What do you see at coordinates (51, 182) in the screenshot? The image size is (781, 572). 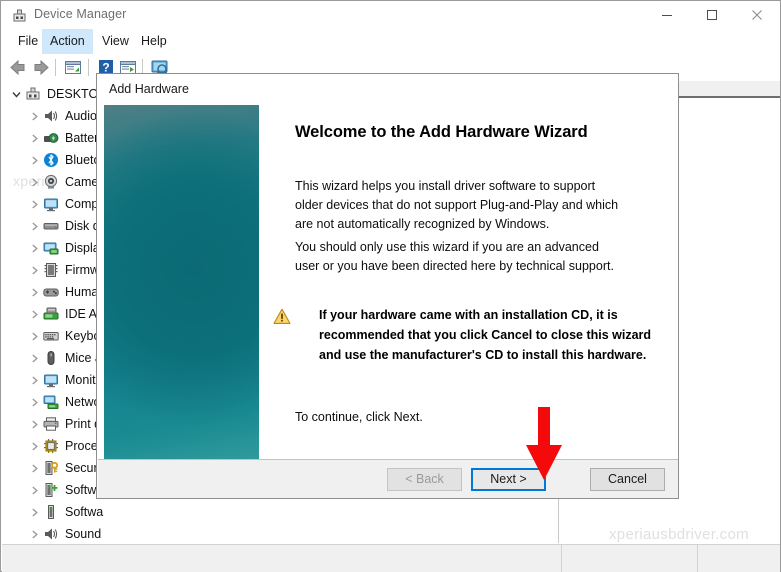 I see `camera-icon` at bounding box center [51, 182].